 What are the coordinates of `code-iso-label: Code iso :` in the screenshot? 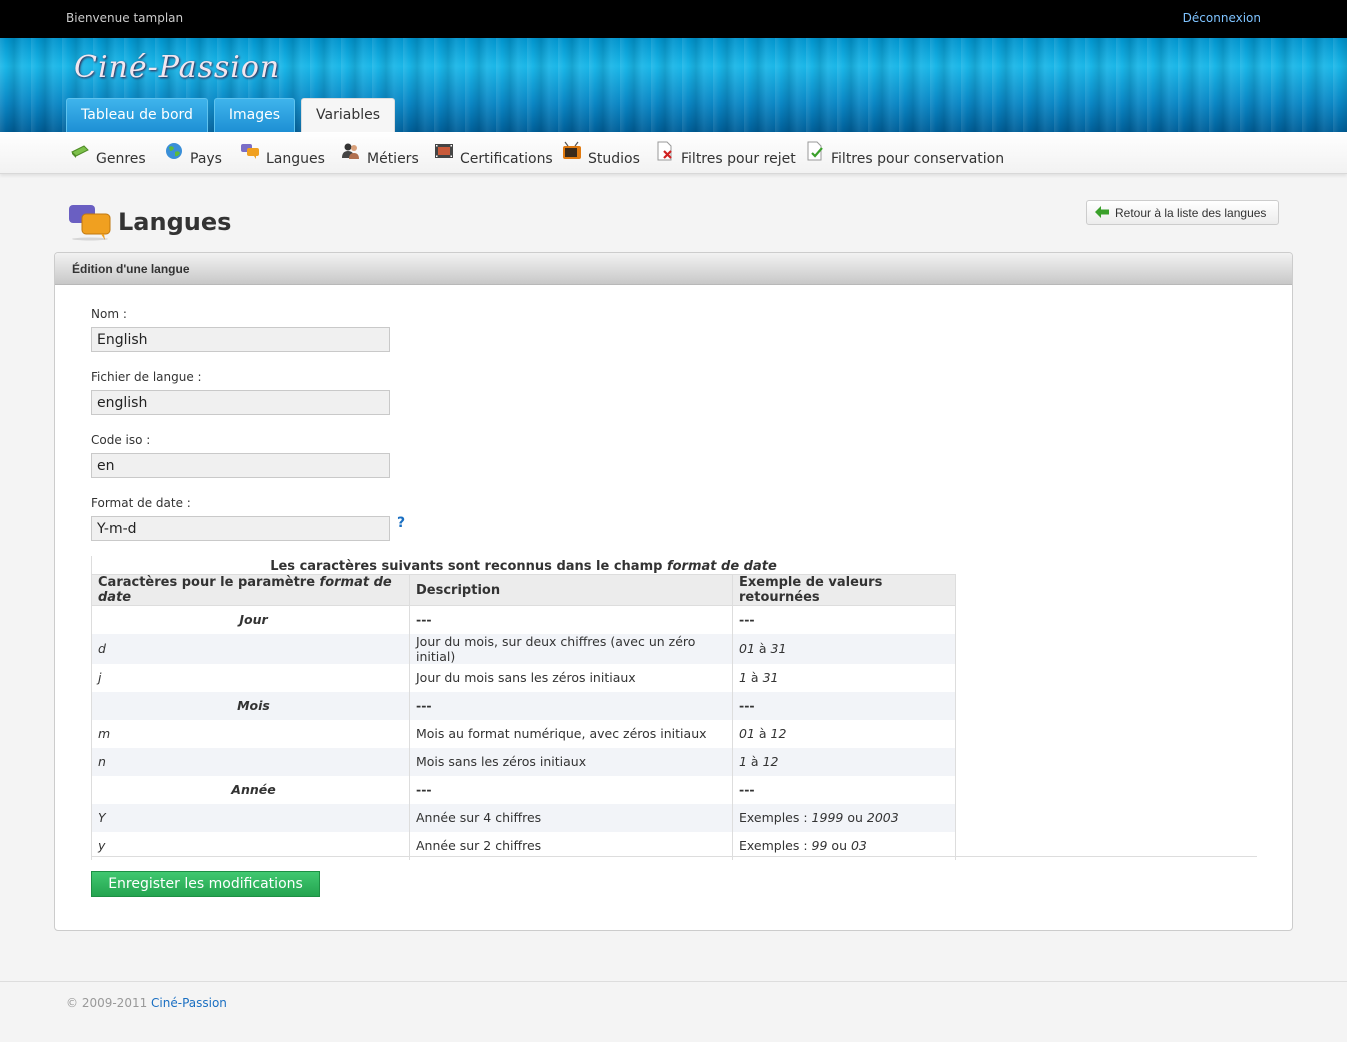 It's located at (121, 440).